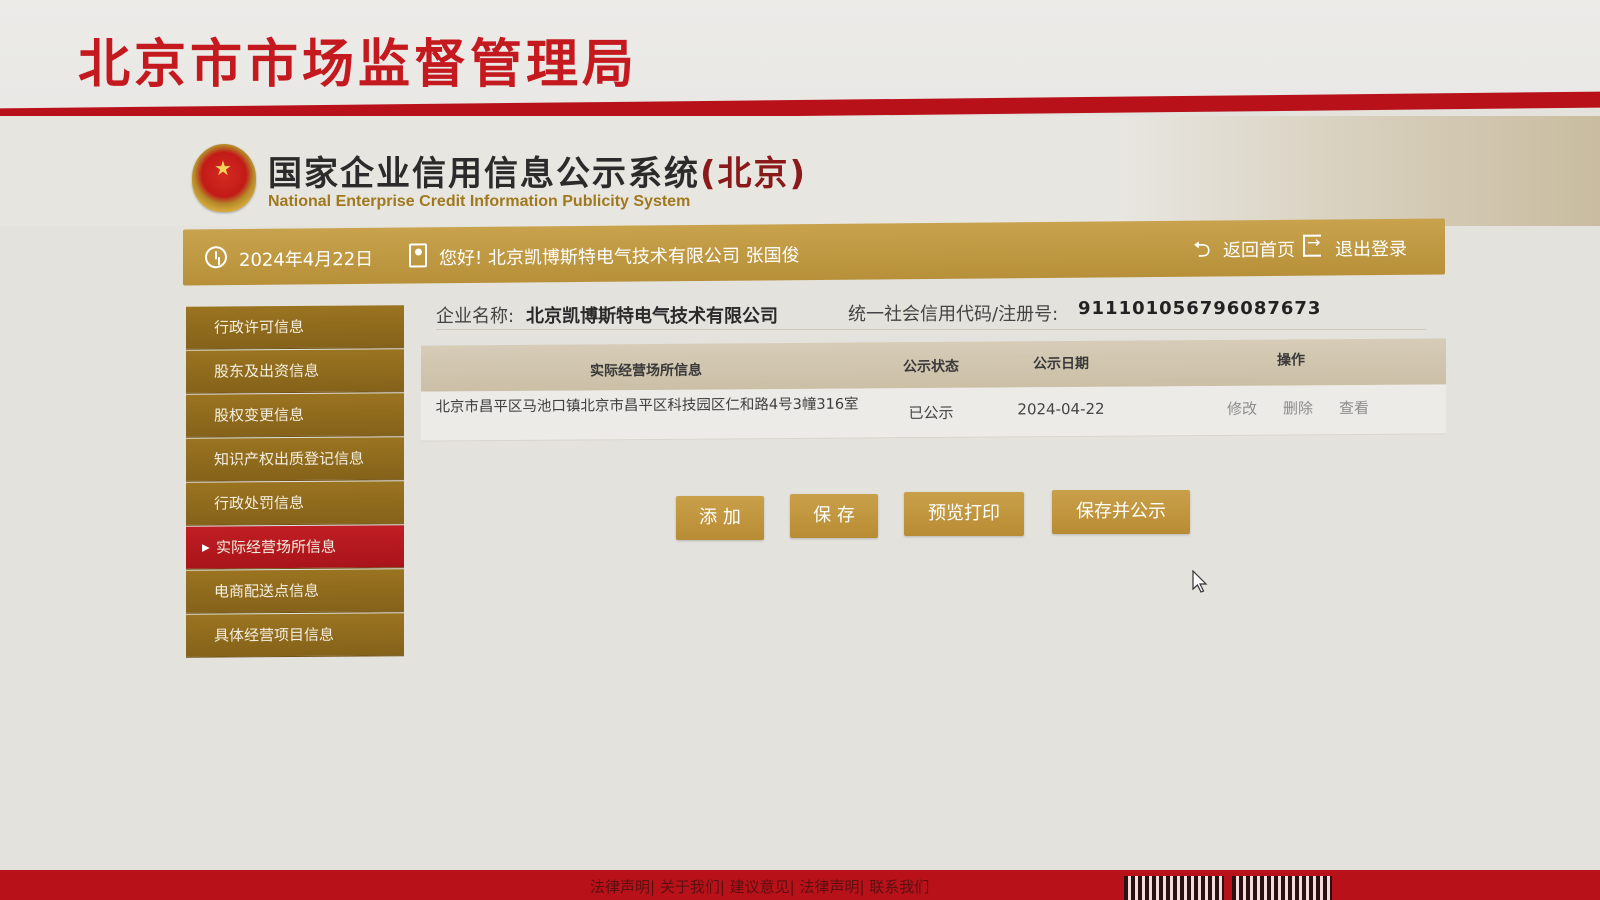 The height and width of the screenshot is (900, 1600). I want to click on sidebar-item-equity-change: 股权变更信息, so click(295, 415).